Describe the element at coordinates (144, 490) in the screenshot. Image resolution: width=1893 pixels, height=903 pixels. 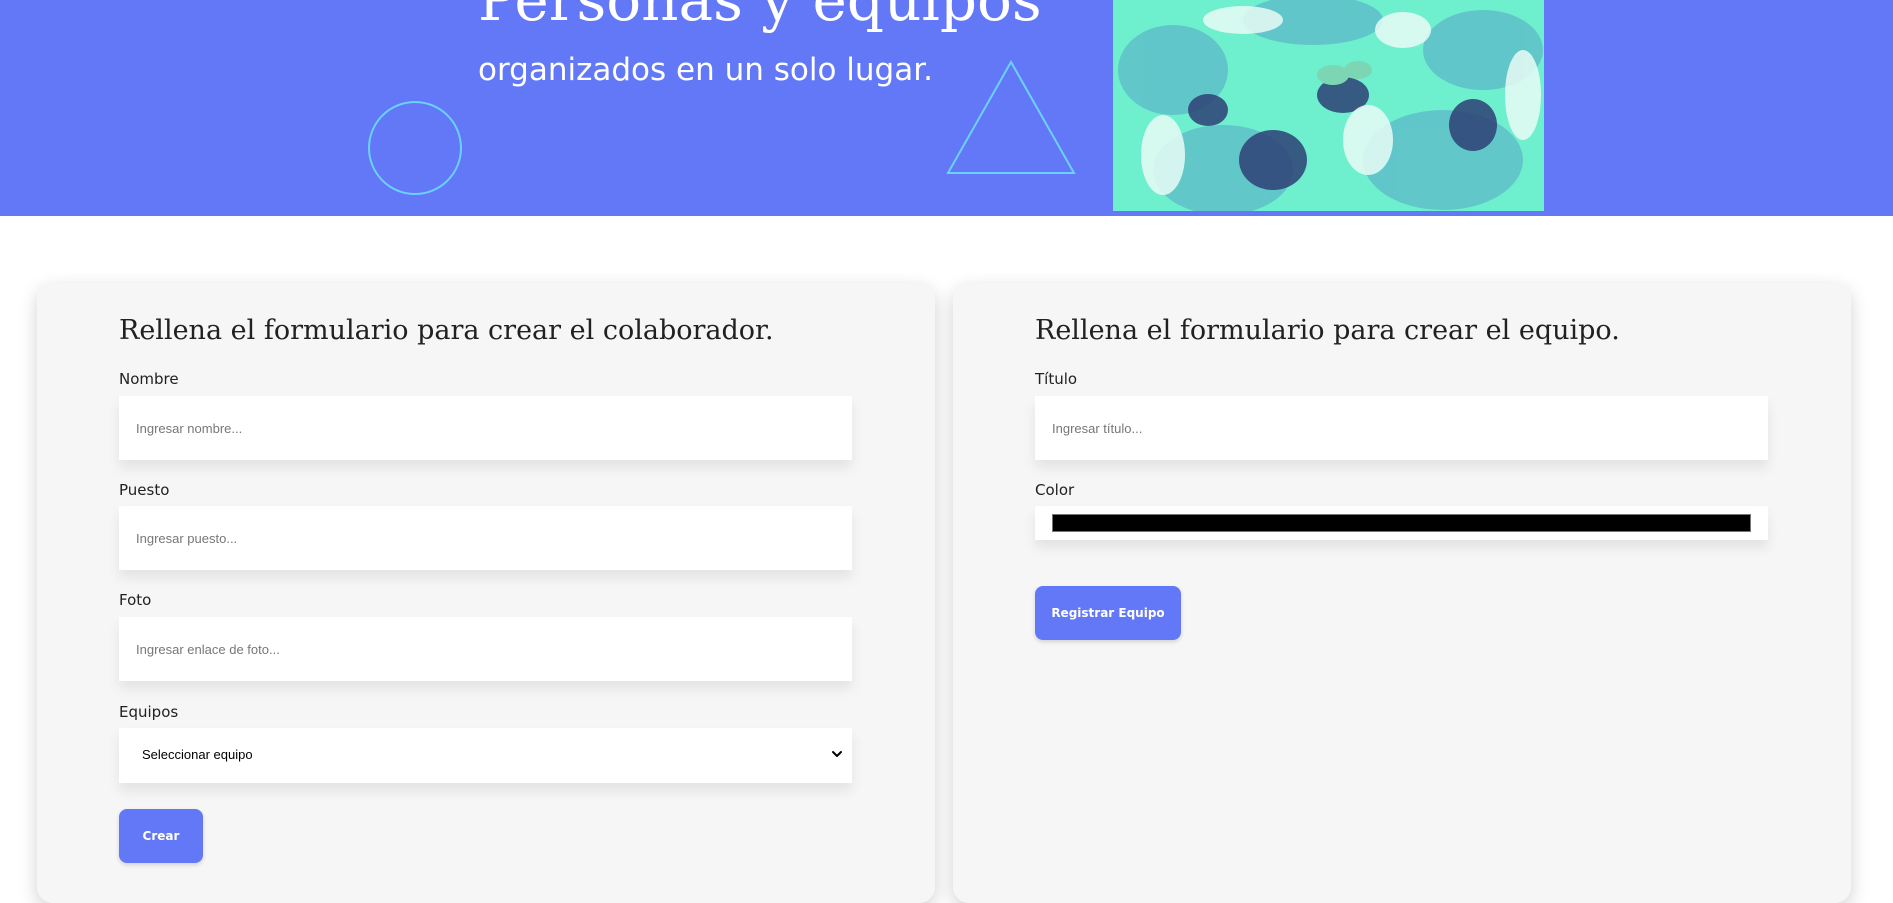
I see `position-label: Puesto` at that location.